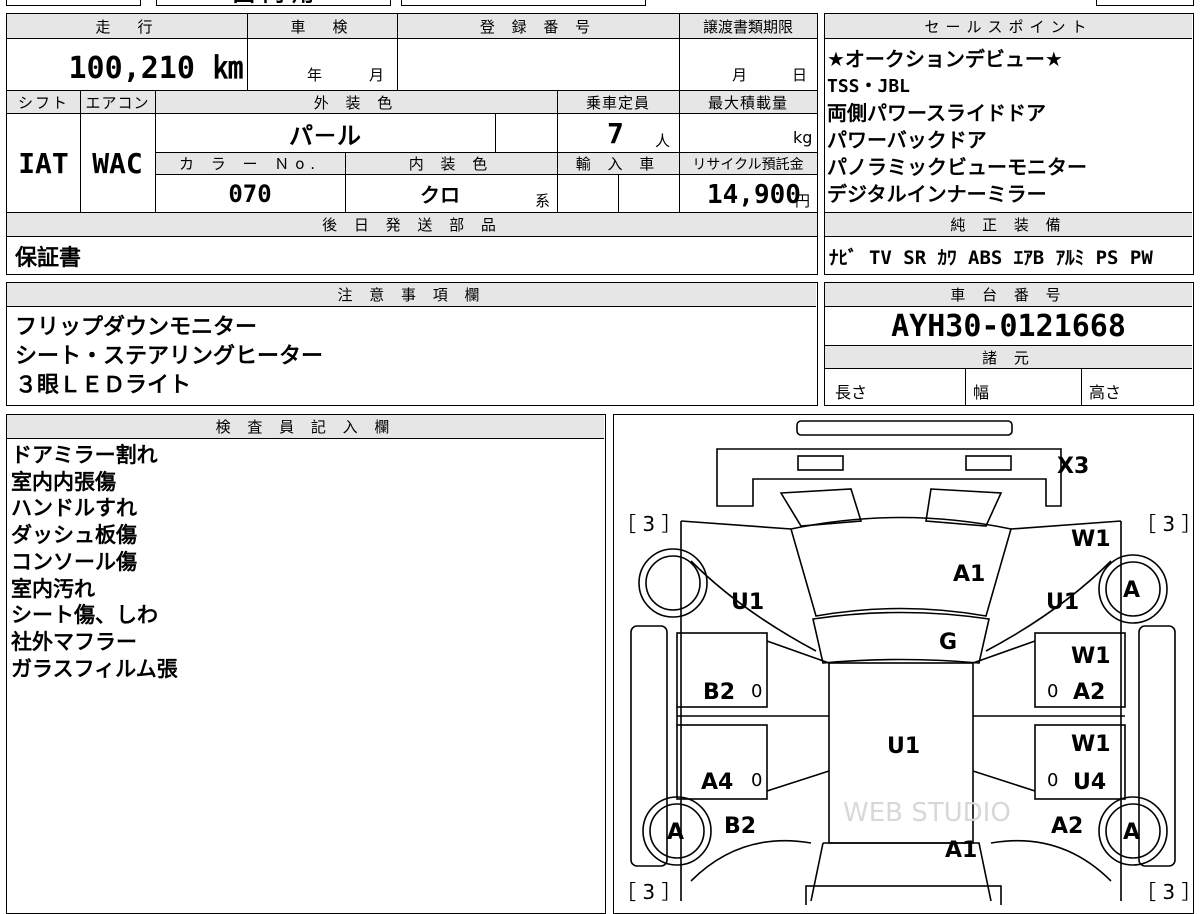 Image resolution: width=1200 pixels, height=914 pixels. I want to click on inspector-label: 検 査 員 記 入 欄, so click(305, 427).